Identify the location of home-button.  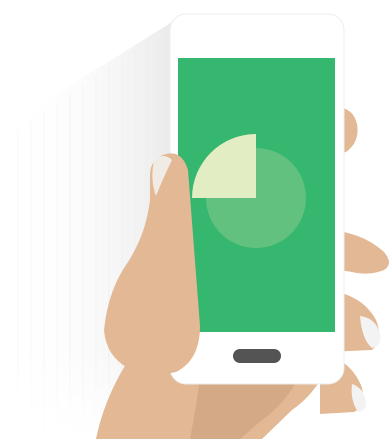
(257, 356).